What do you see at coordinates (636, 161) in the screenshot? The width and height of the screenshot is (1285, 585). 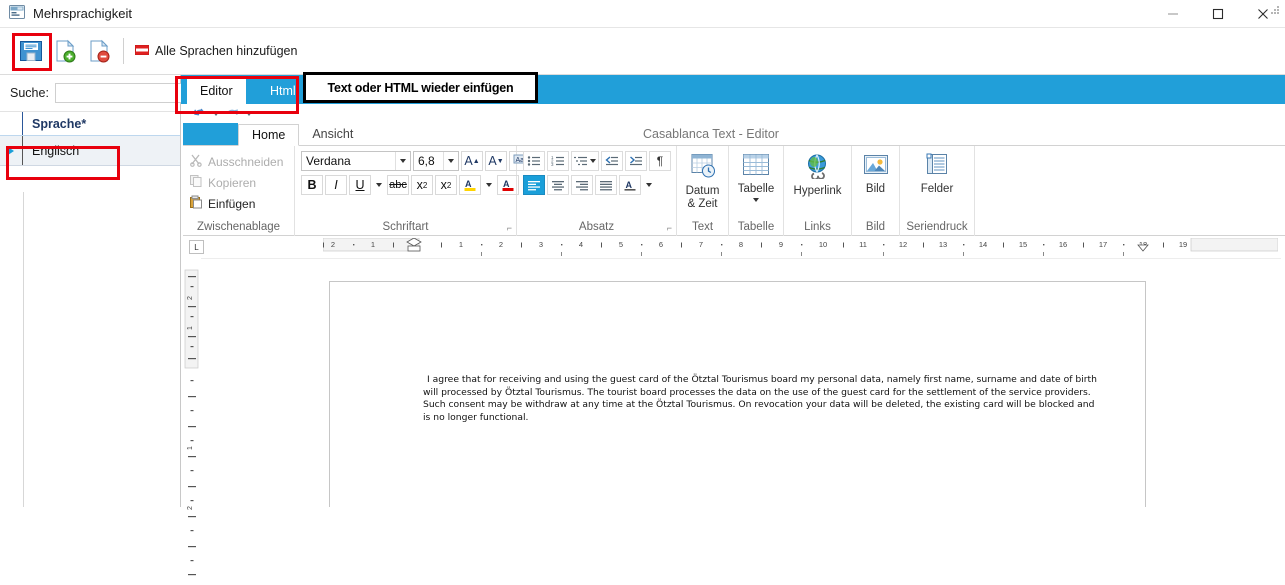 I see `increase-indent-icon` at bounding box center [636, 161].